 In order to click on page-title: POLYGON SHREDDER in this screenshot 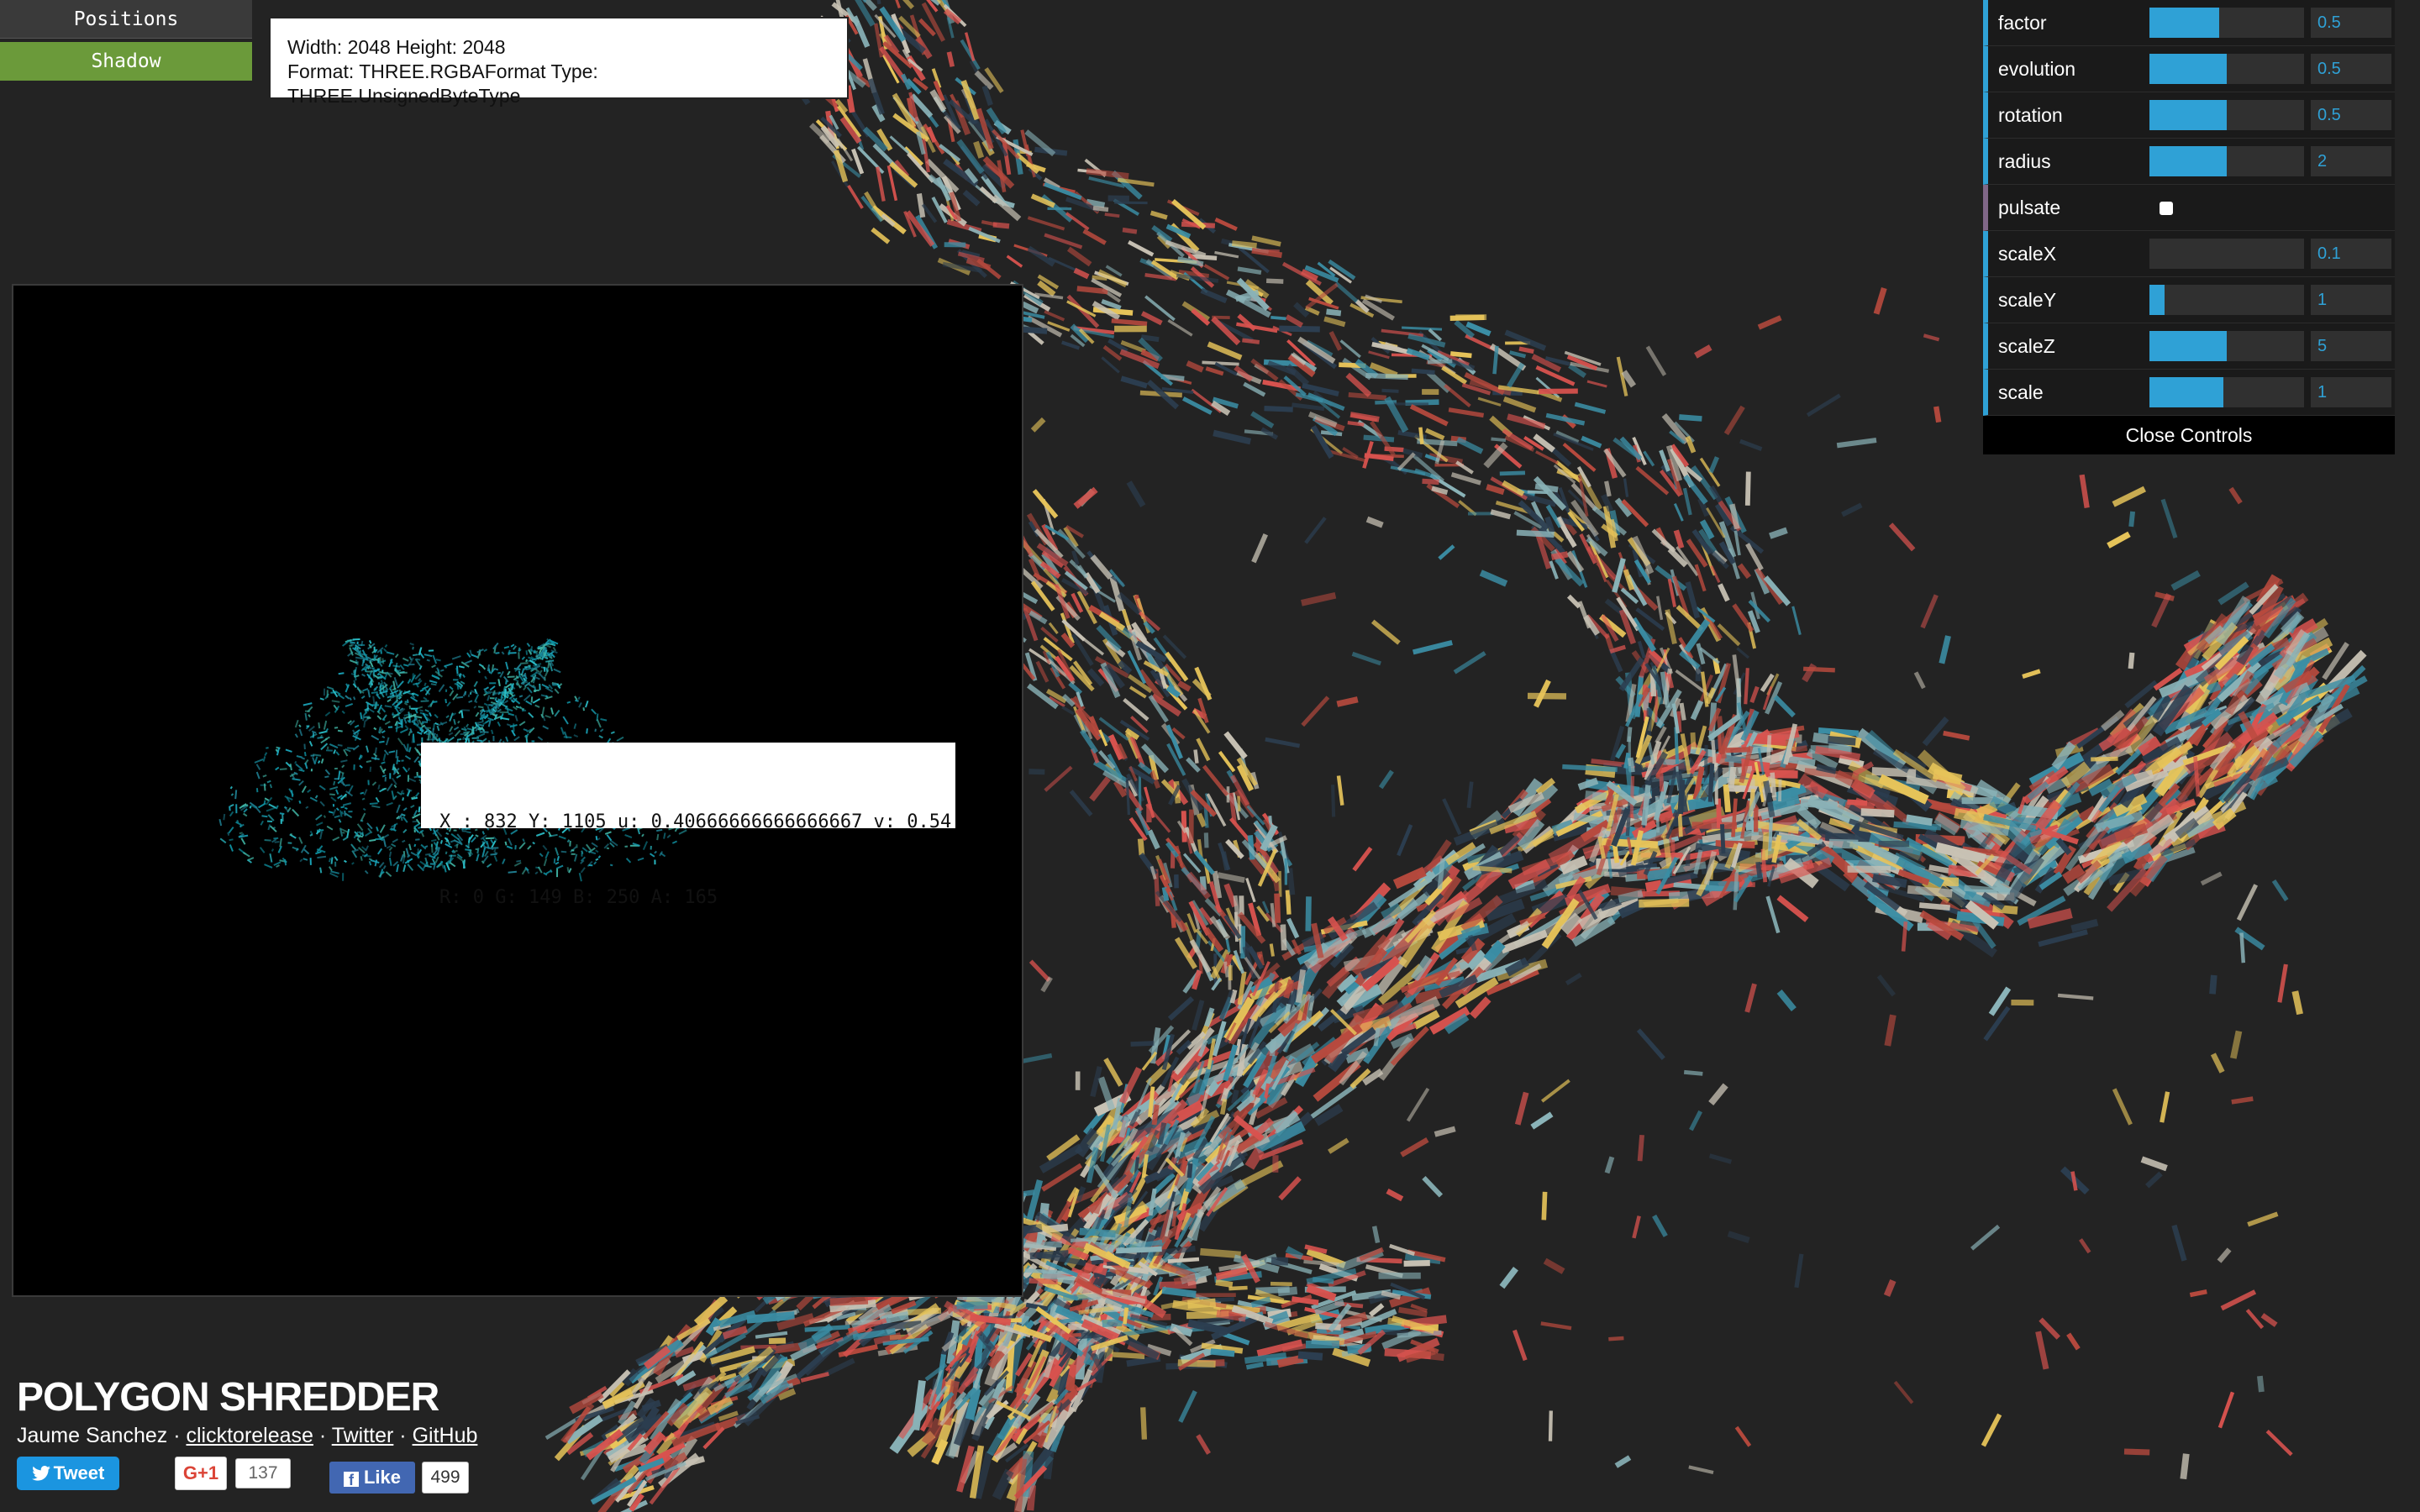, I will do `click(228, 1397)`.